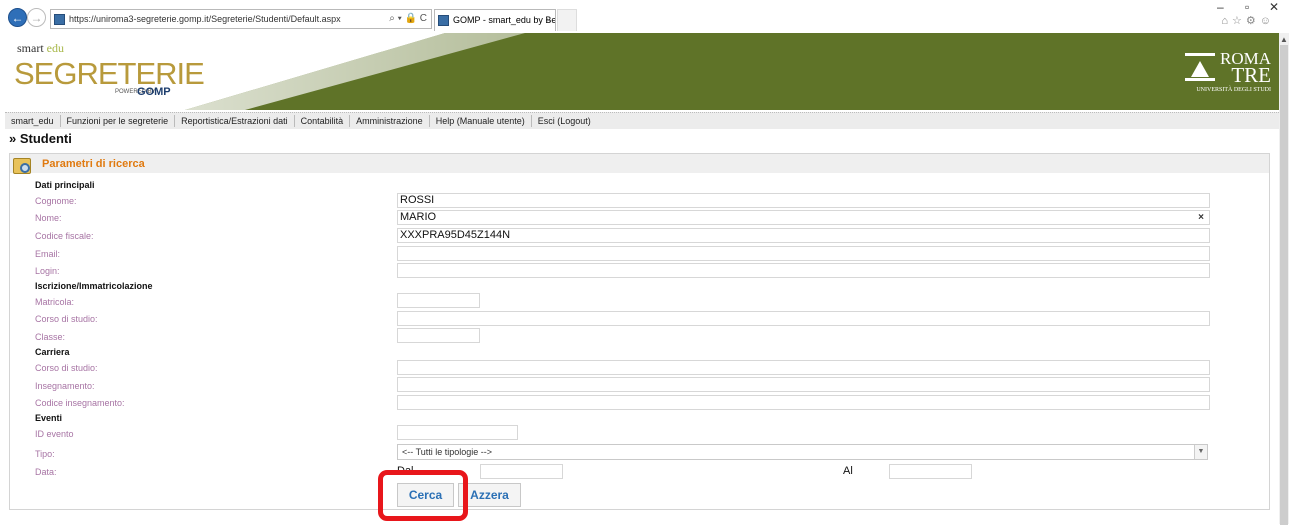  What do you see at coordinates (1201, 217) in the screenshot?
I see `clear-icon: ×` at bounding box center [1201, 217].